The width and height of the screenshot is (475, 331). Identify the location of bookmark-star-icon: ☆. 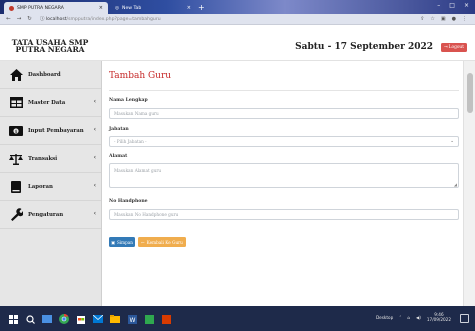
(432, 19).